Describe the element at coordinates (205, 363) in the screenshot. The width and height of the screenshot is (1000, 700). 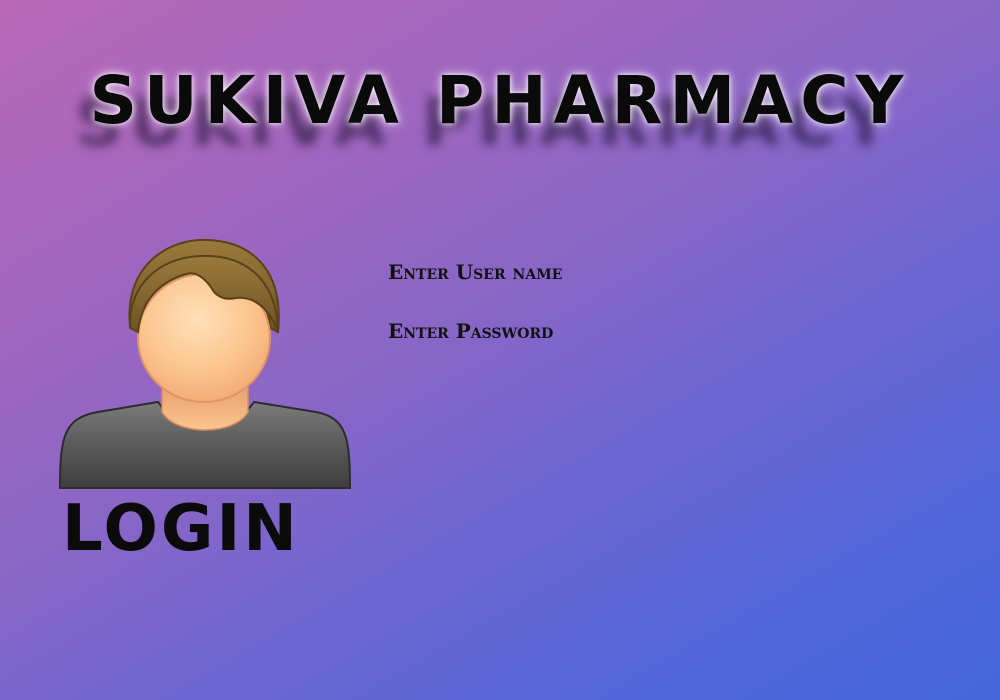
I see `user-avatar-icon` at that location.